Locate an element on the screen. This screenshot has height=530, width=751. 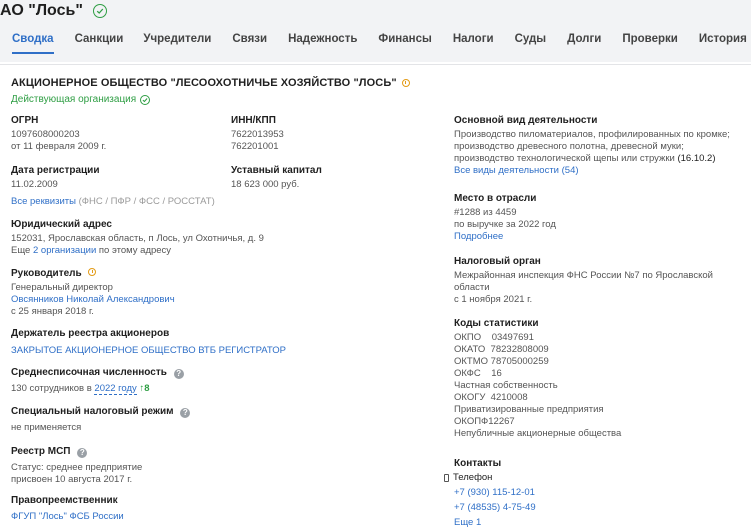
tax-regime-label: Специальный налоговый режим ? is located at coordinates (221, 412).